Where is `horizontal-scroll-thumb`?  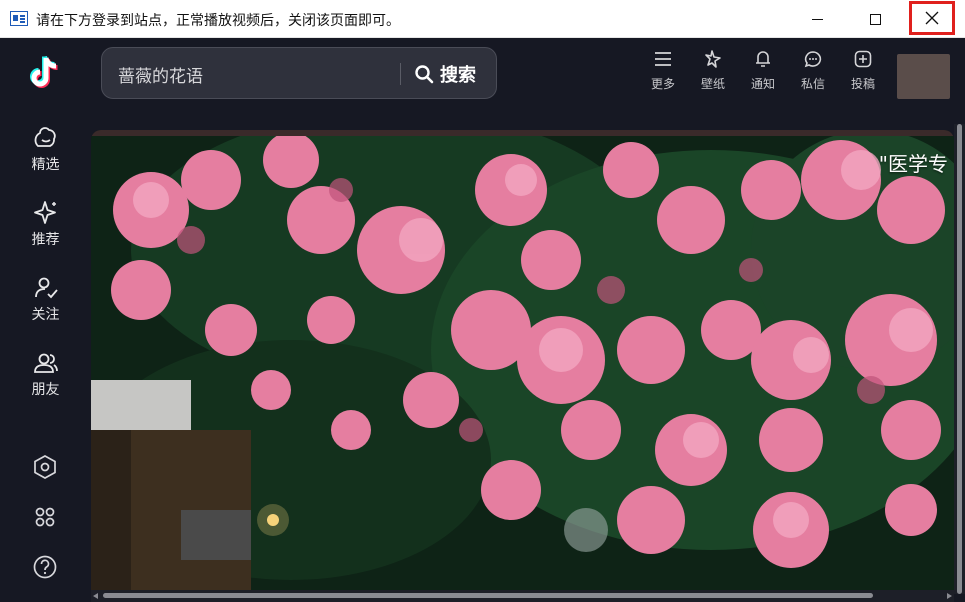
horizontal-scroll-thumb is located at coordinates (488, 595).